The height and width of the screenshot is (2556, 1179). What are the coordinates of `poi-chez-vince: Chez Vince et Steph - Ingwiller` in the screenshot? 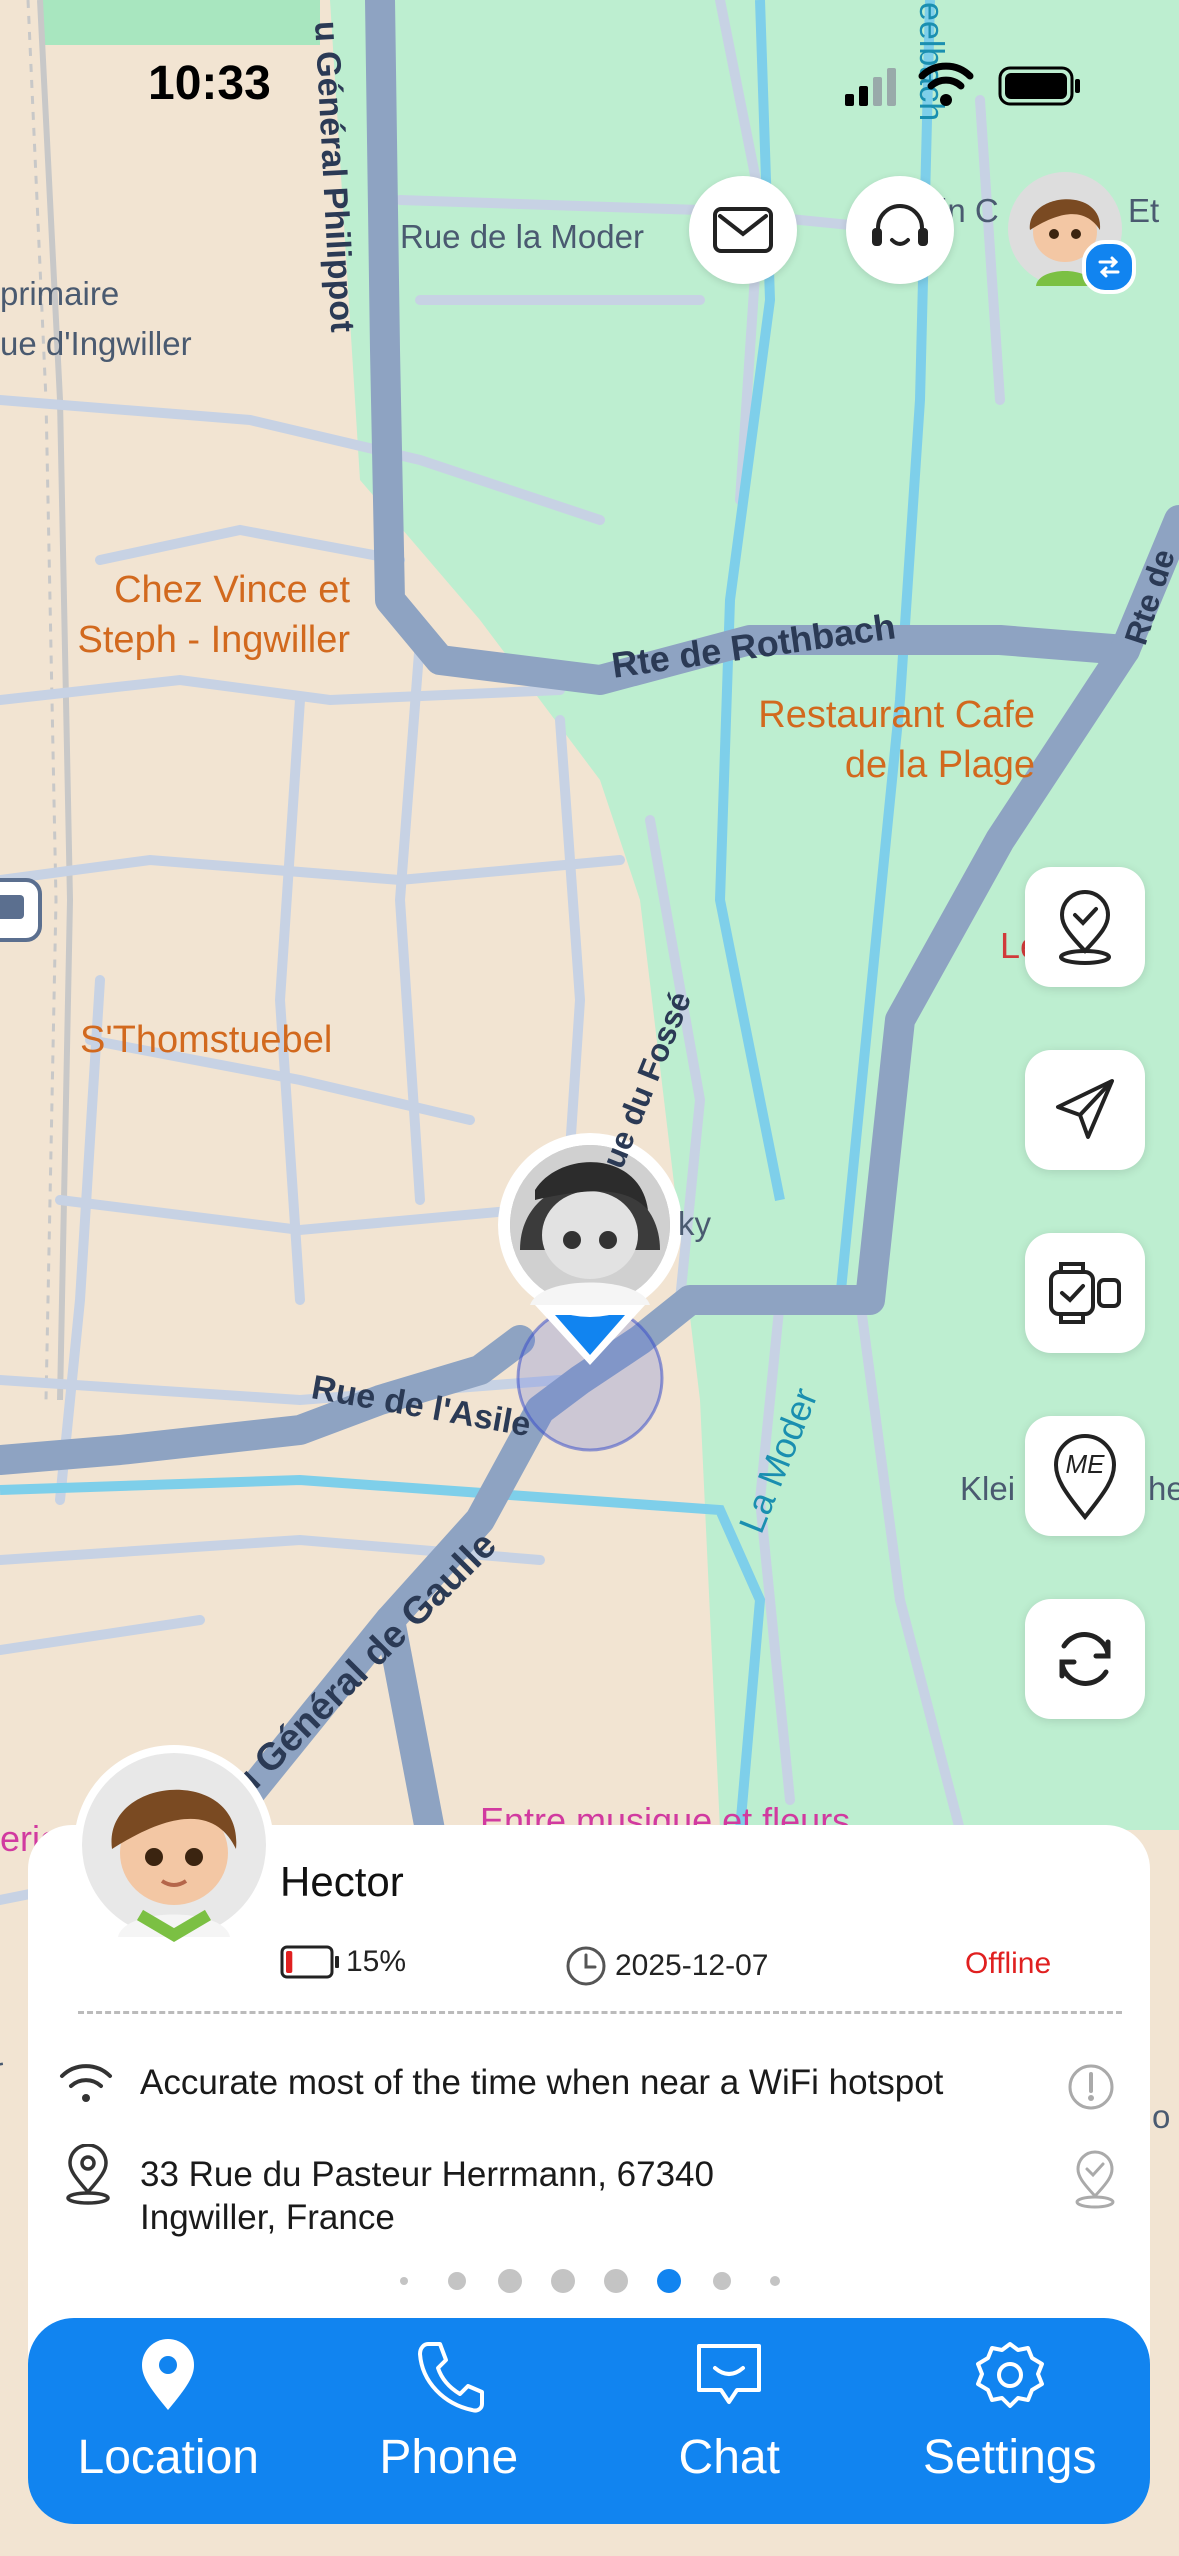 It's located at (202, 615).